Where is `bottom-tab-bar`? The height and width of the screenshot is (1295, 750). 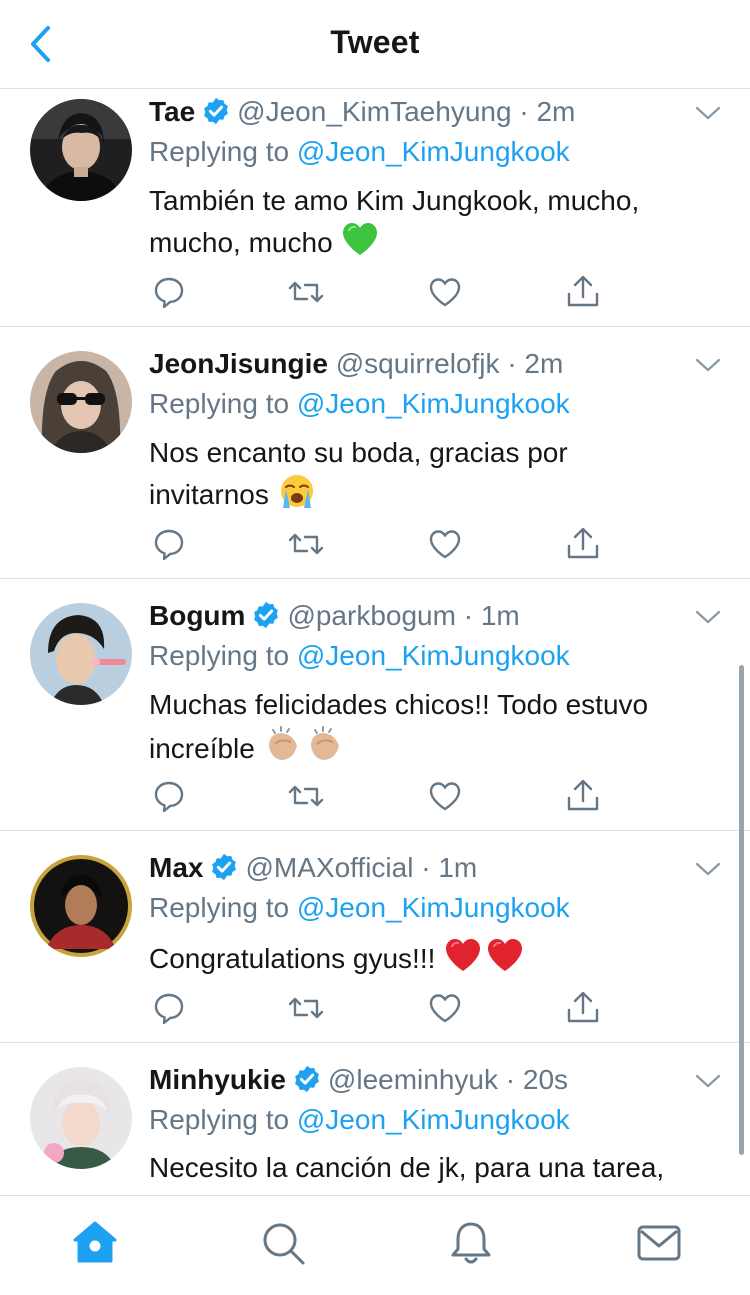 bottom-tab-bar is located at coordinates (375, 1245).